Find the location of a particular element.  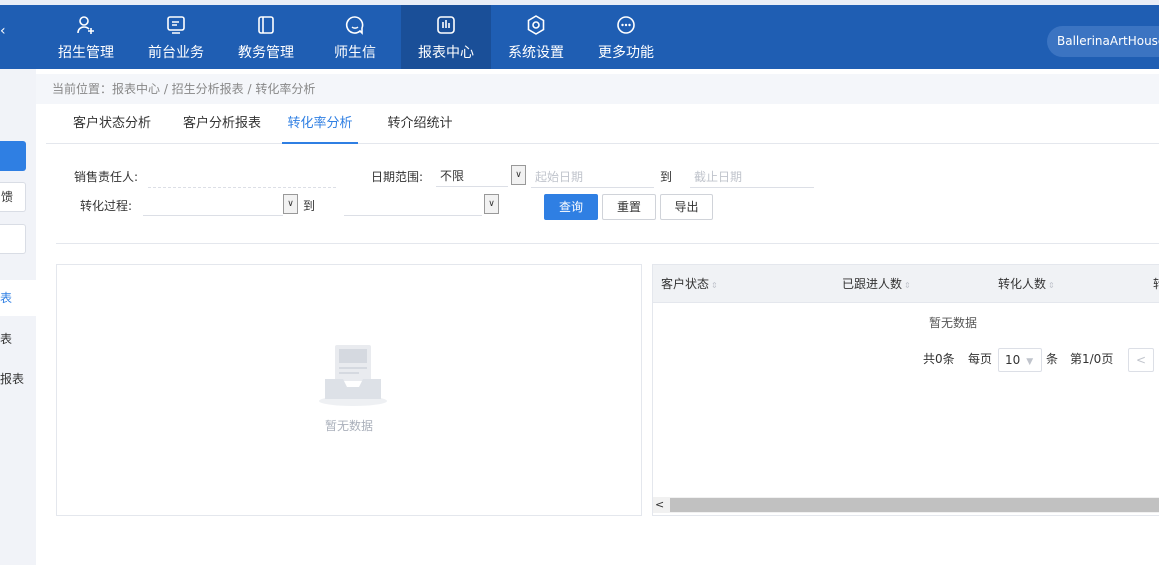

tab-conversion-rate: 转化率分析 is located at coordinates (320, 124).